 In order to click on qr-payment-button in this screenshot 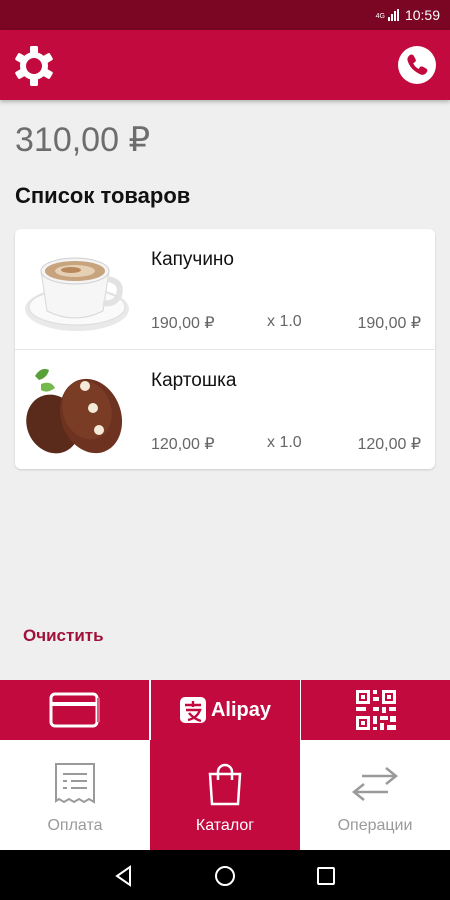, I will do `click(375, 710)`.